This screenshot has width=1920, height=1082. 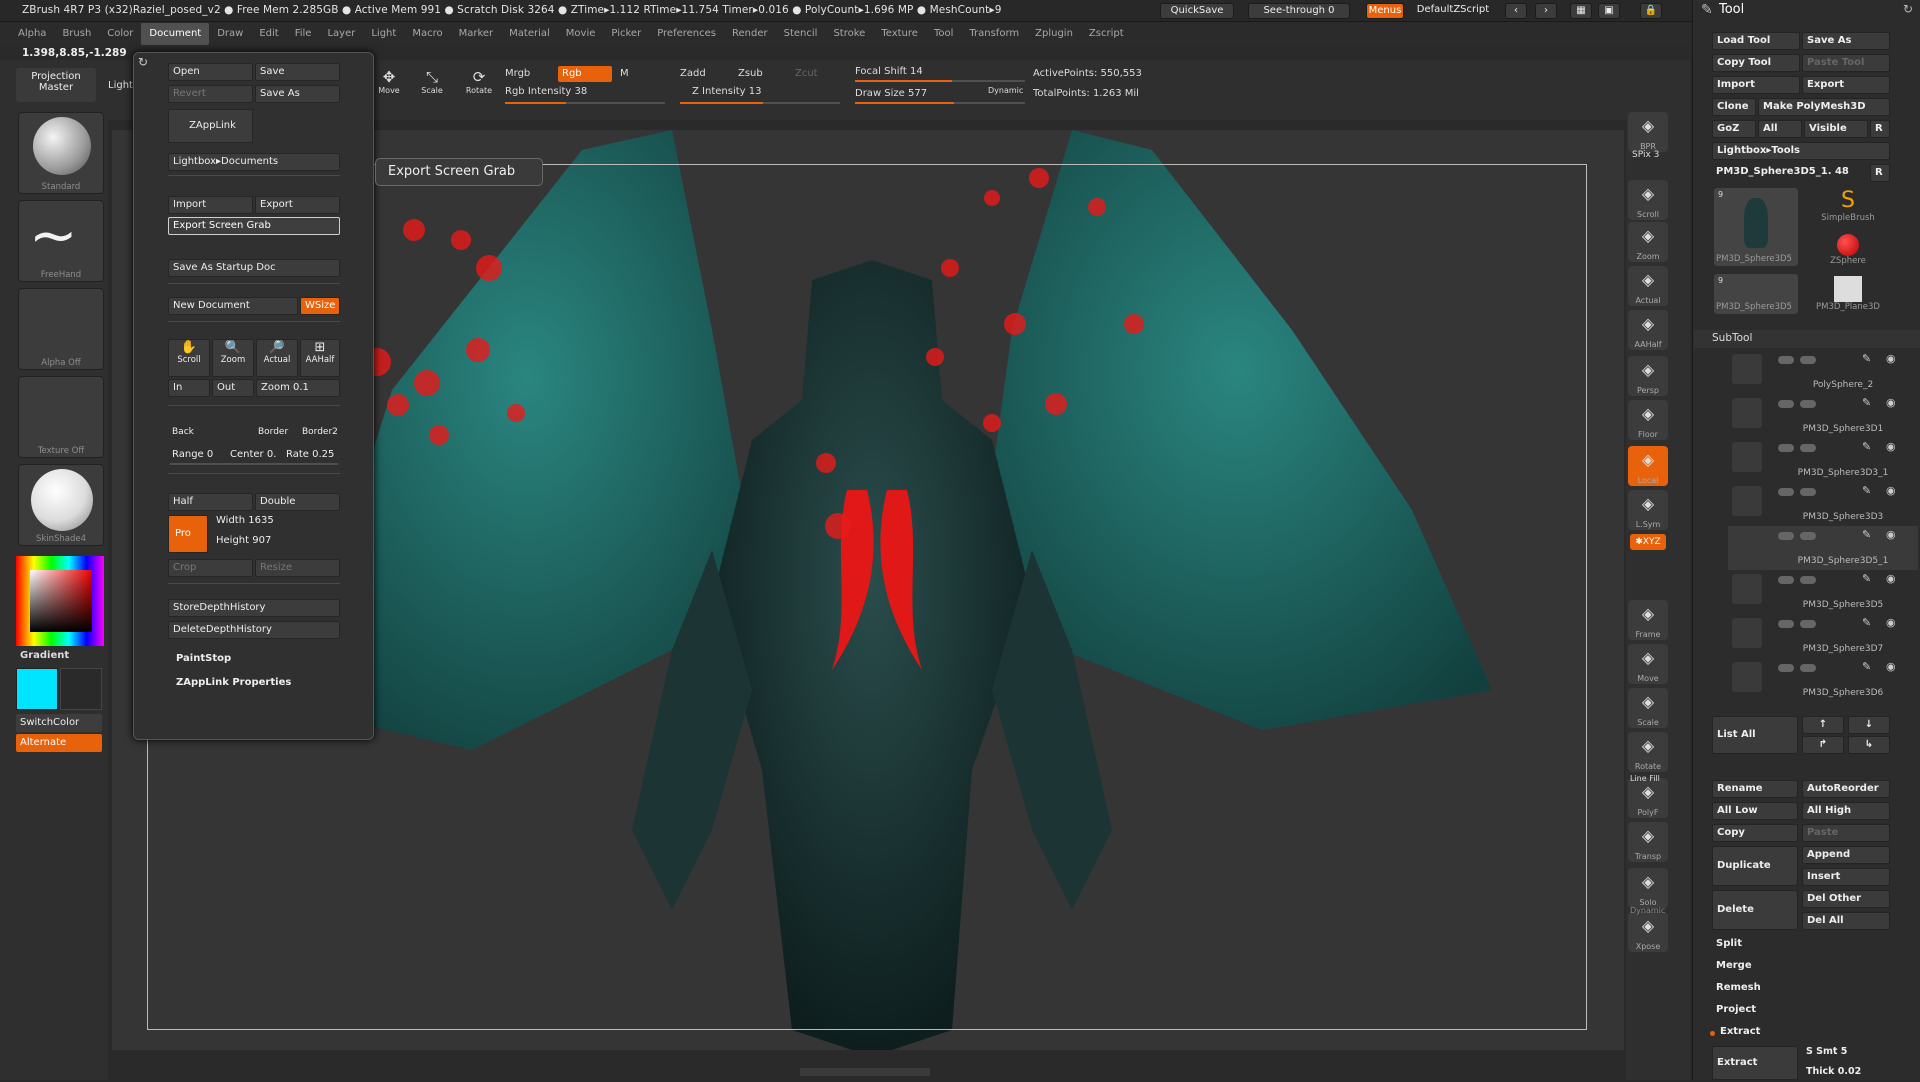 What do you see at coordinates (32, 34) in the screenshot?
I see `menu-alpha: Alpha` at bounding box center [32, 34].